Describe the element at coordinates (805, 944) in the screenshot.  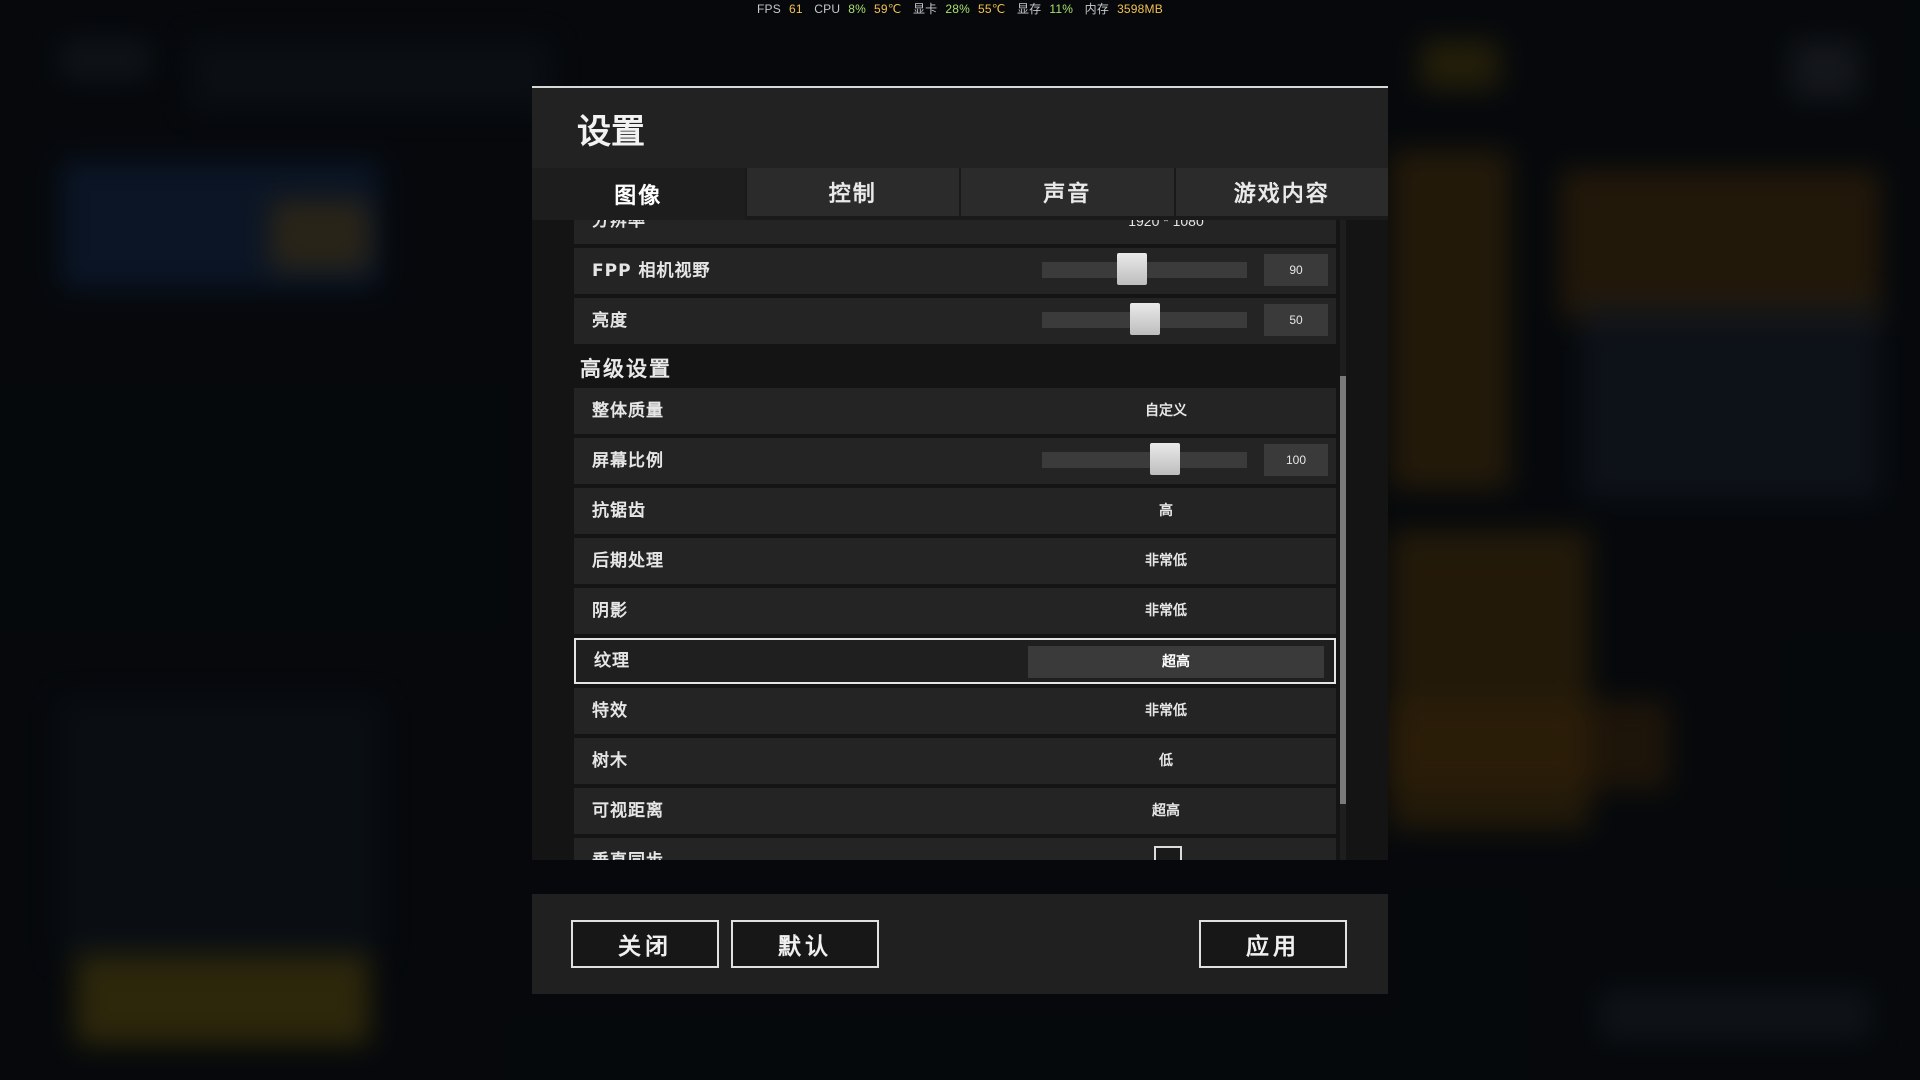
I see `default-button: 默认` at that location.